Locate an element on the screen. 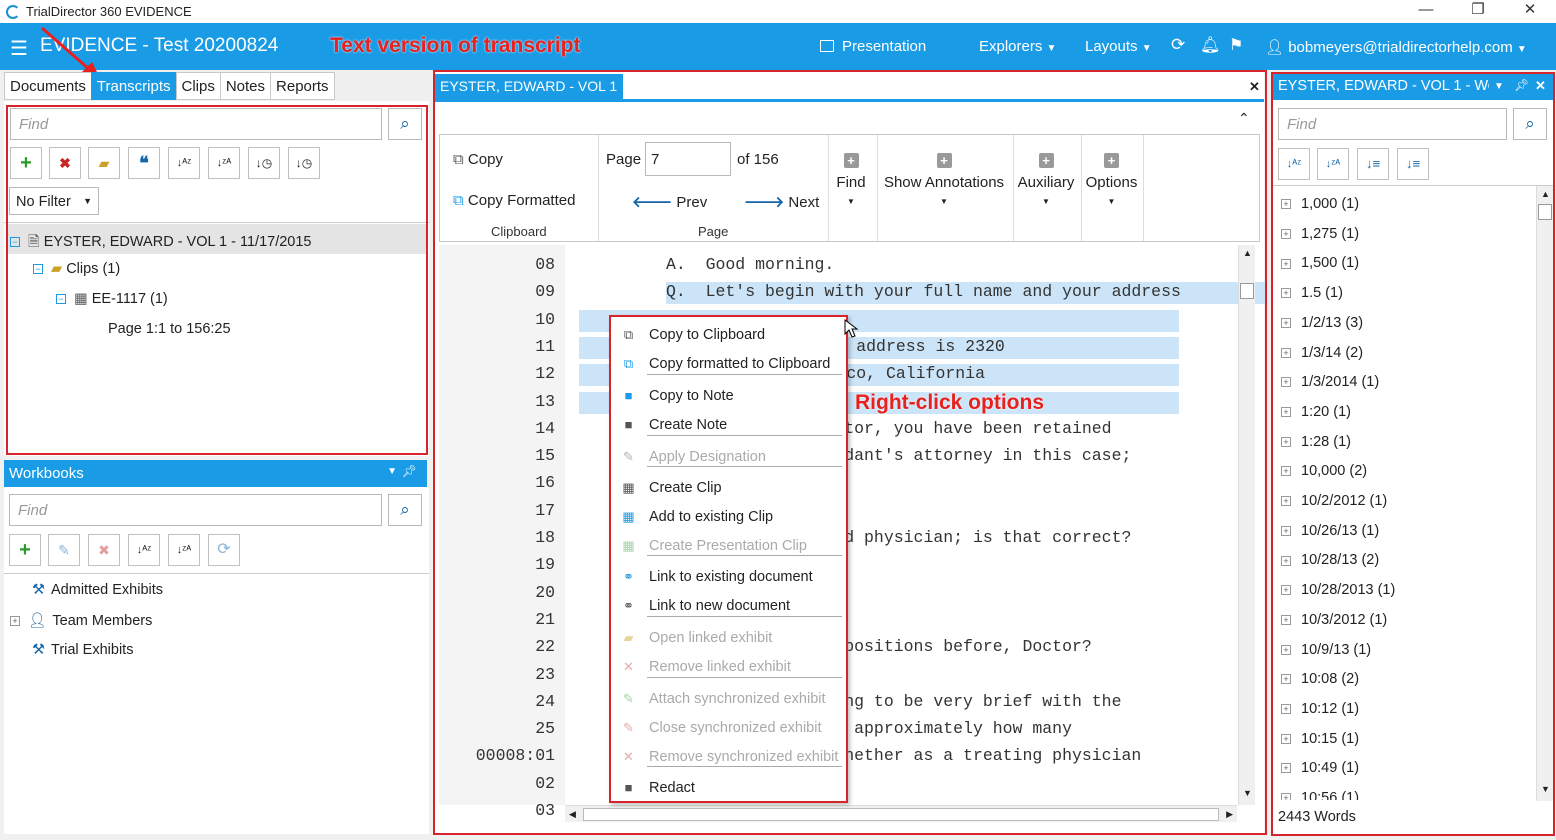 Image resolution: width=1556 pixels, height=840 pixels. hamburger-menu-icon: ☰ is located at coordinates (19, 48).